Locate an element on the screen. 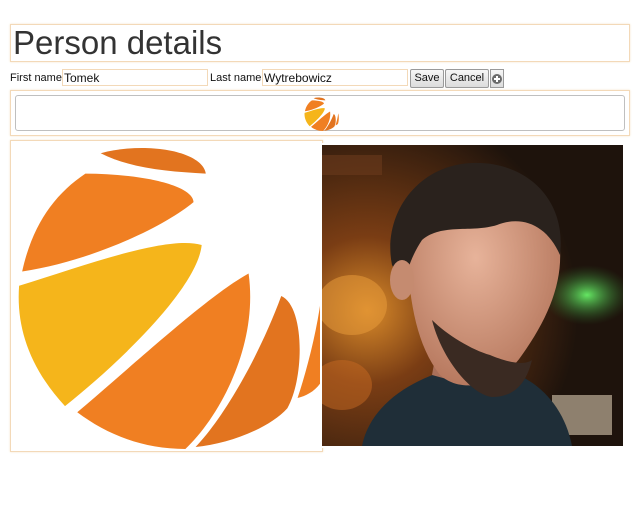 Image resolution: width=641 pixels, height=510 pixels. logo-thumbnail-icon is located at coordinates (321, 114).